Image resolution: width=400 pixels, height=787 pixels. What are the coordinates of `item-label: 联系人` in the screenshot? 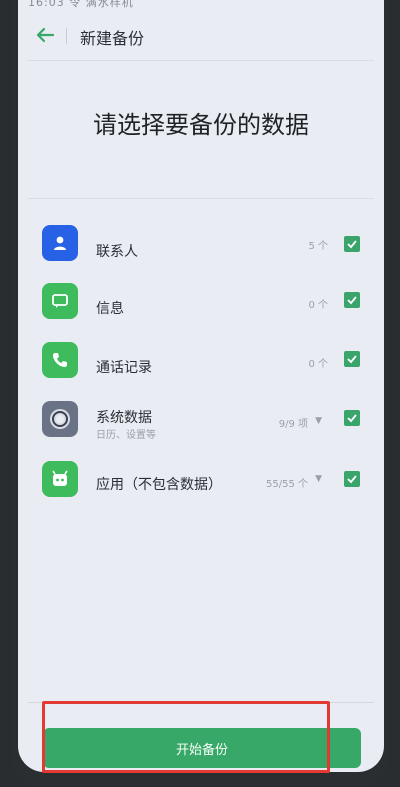 It's located at (117, 252).